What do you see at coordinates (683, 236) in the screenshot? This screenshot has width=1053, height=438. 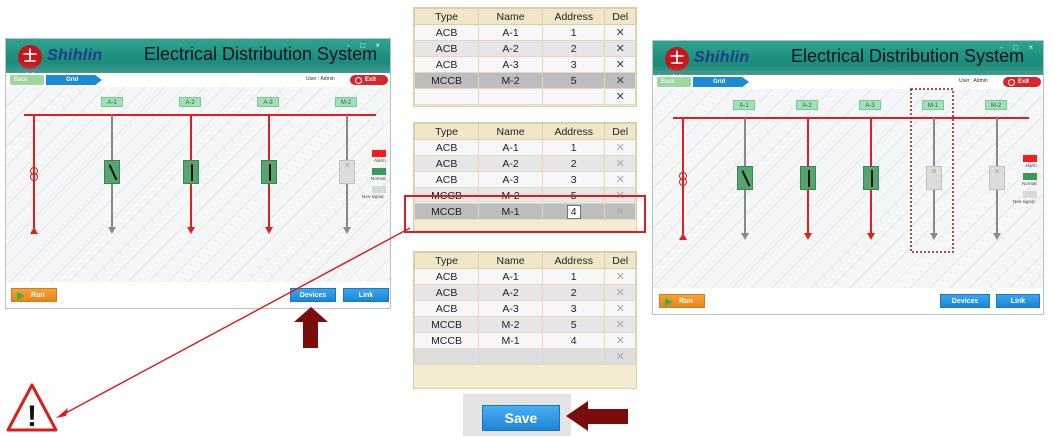 I see `source-arrow-icon` at bounding box center [683, 236].